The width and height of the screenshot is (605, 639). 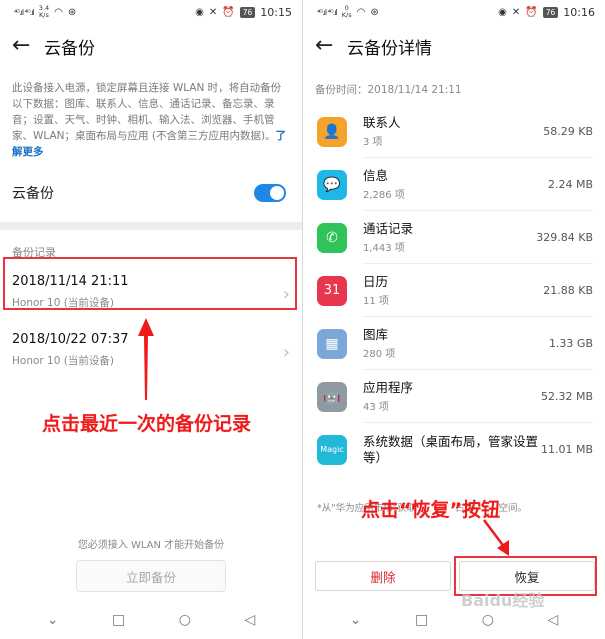 What do you see at coordinates (150, 283) in the screenshot?
I see `highlight-box` at bounding box center [150, 283].